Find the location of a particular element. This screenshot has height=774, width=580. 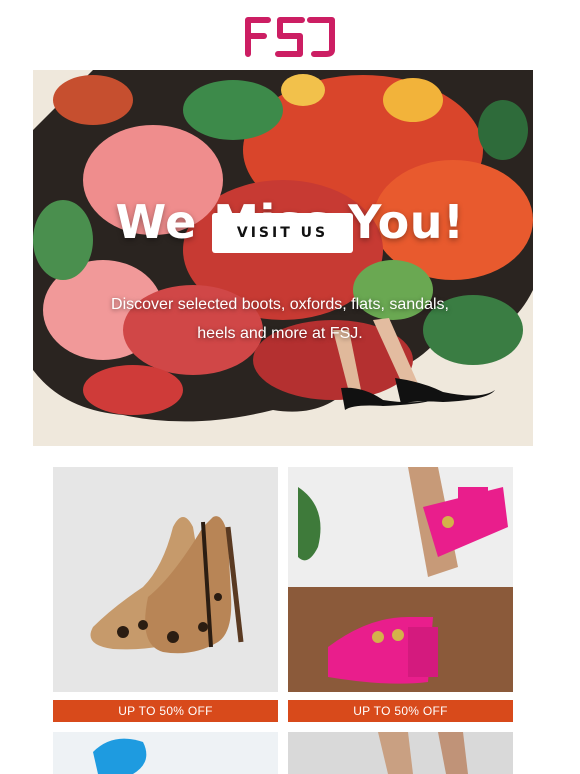

legs-heels-image is located at coordinates (400, 753).